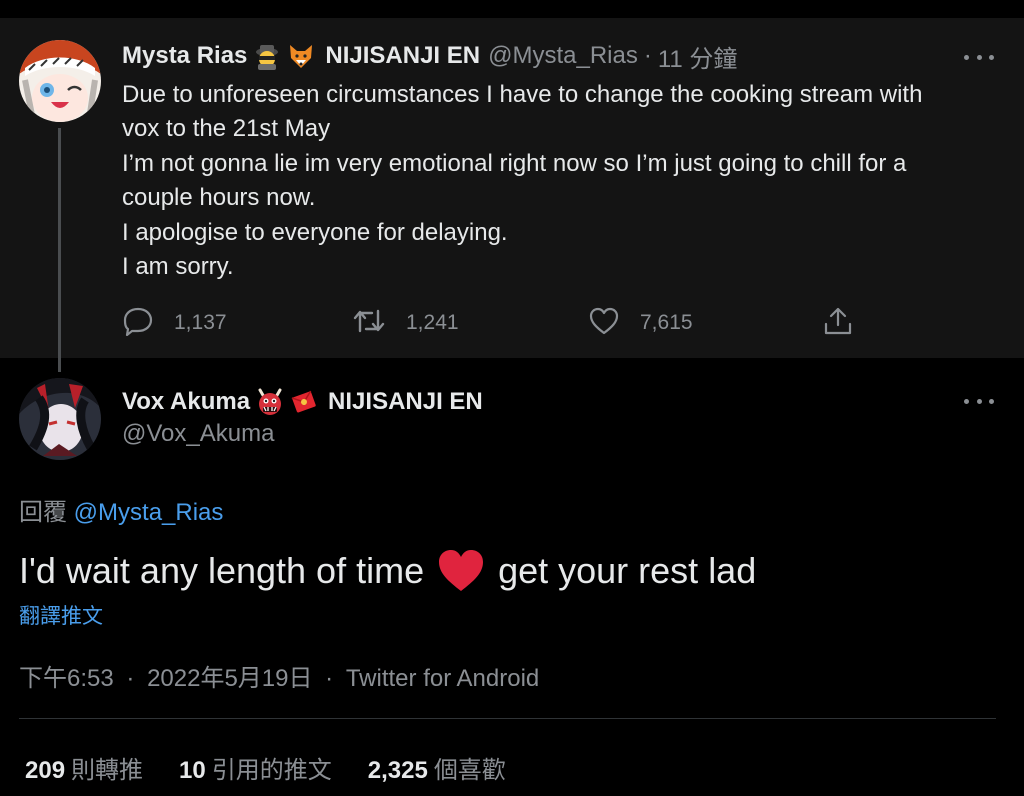 The height and width of the screenshot is (796, 1024). Describe the element at coordinates (432, 322) in the screenshot. I see `retweet-count: 1,241` at that location.